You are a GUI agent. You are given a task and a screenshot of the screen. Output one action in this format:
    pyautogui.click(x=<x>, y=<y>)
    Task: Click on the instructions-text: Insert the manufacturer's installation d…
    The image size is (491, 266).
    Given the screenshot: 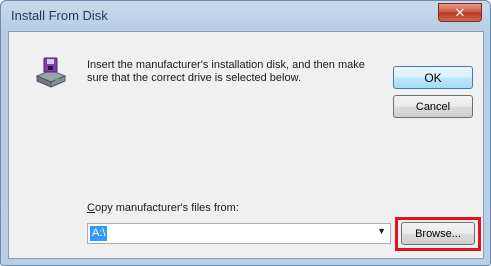 What is the action you would take?
    pyautogui.click(x=226, y=71)
    